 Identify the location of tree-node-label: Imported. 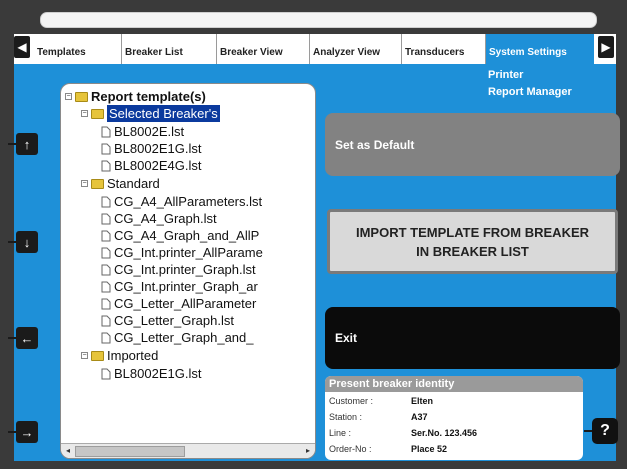
(133, 355).